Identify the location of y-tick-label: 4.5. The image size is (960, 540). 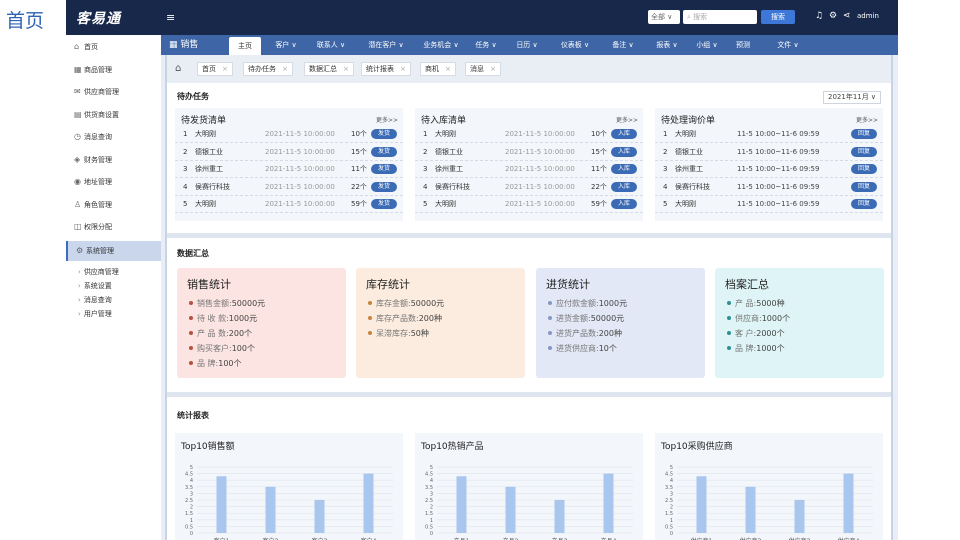
(669, 475).